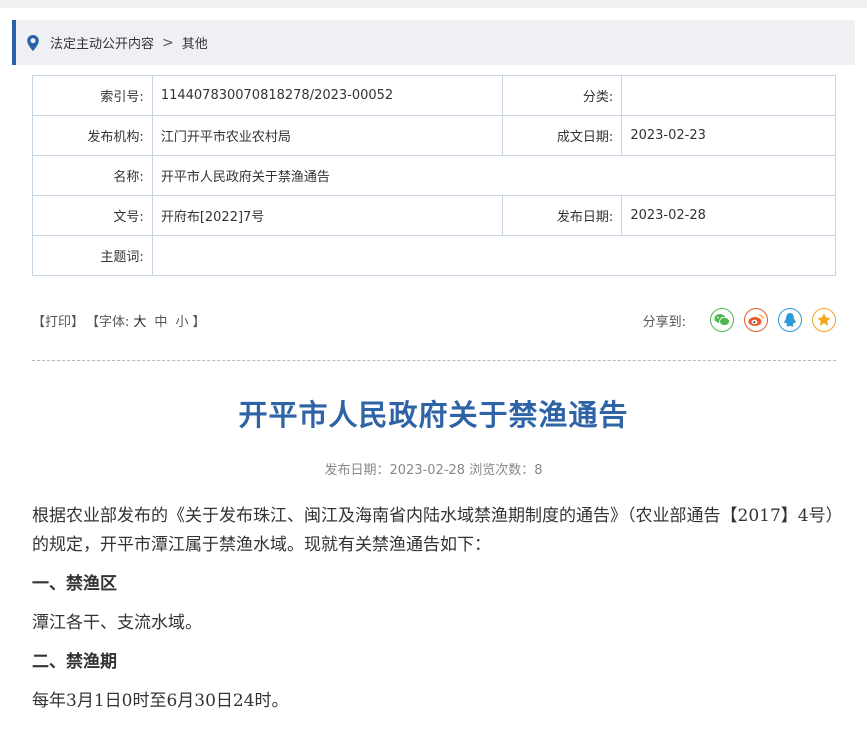 The width and height of the screenshot is (867, 733). I want to click on breadcrumb-current: 其他, so click(194, 44).